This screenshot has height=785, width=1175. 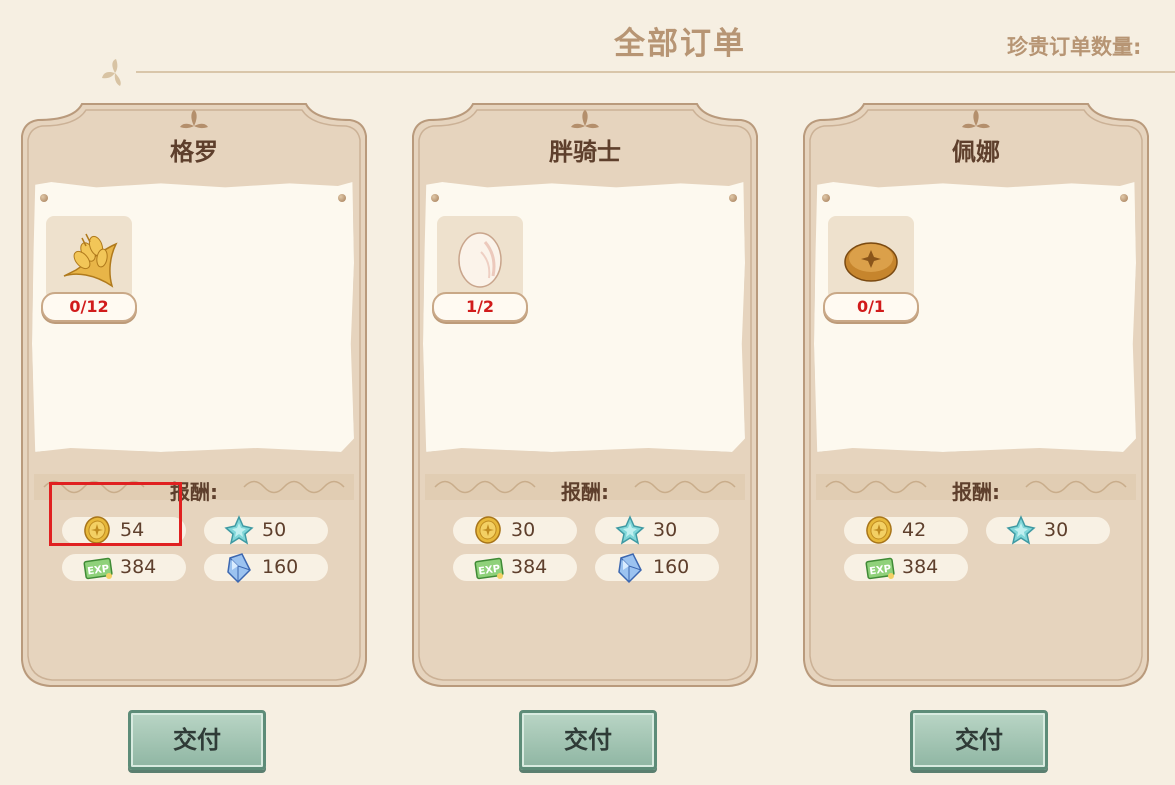 What do you see at coordinates (194, 152) in the screenshot?
I see `customer-name: 格罗` at bounding box center [194, 152].